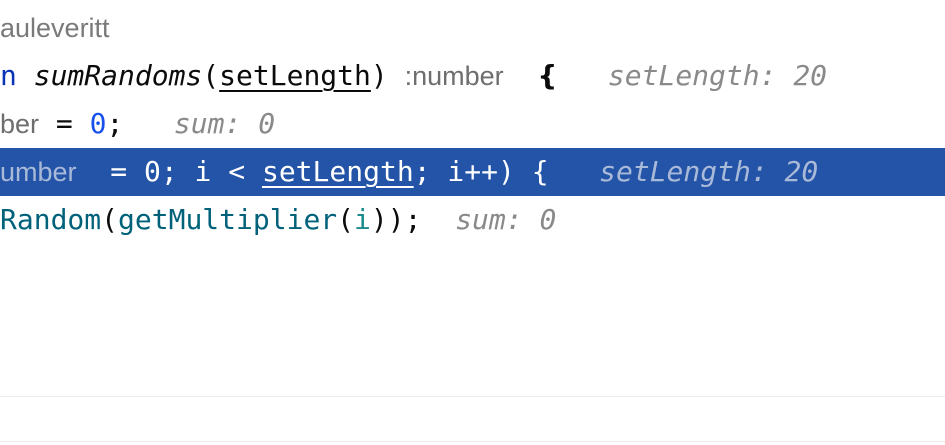 The width and height of the screenshot is (945, 445). I want to click on function-call-getmultiplier: getMultiplier, so click(227, 219).